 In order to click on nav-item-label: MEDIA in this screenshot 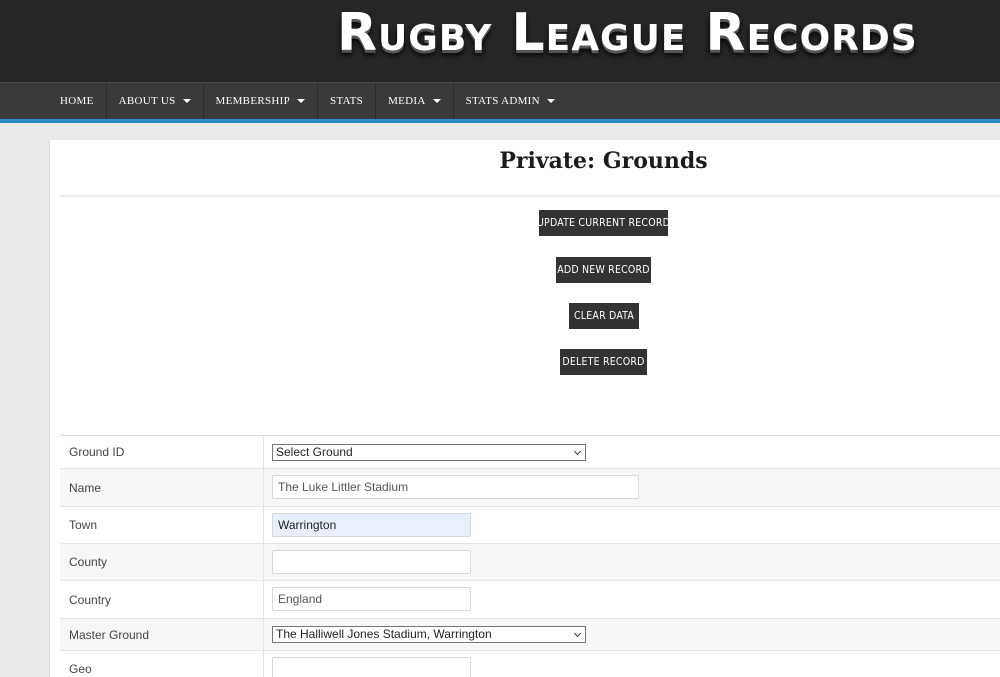, I will do `click(407, 101)`.